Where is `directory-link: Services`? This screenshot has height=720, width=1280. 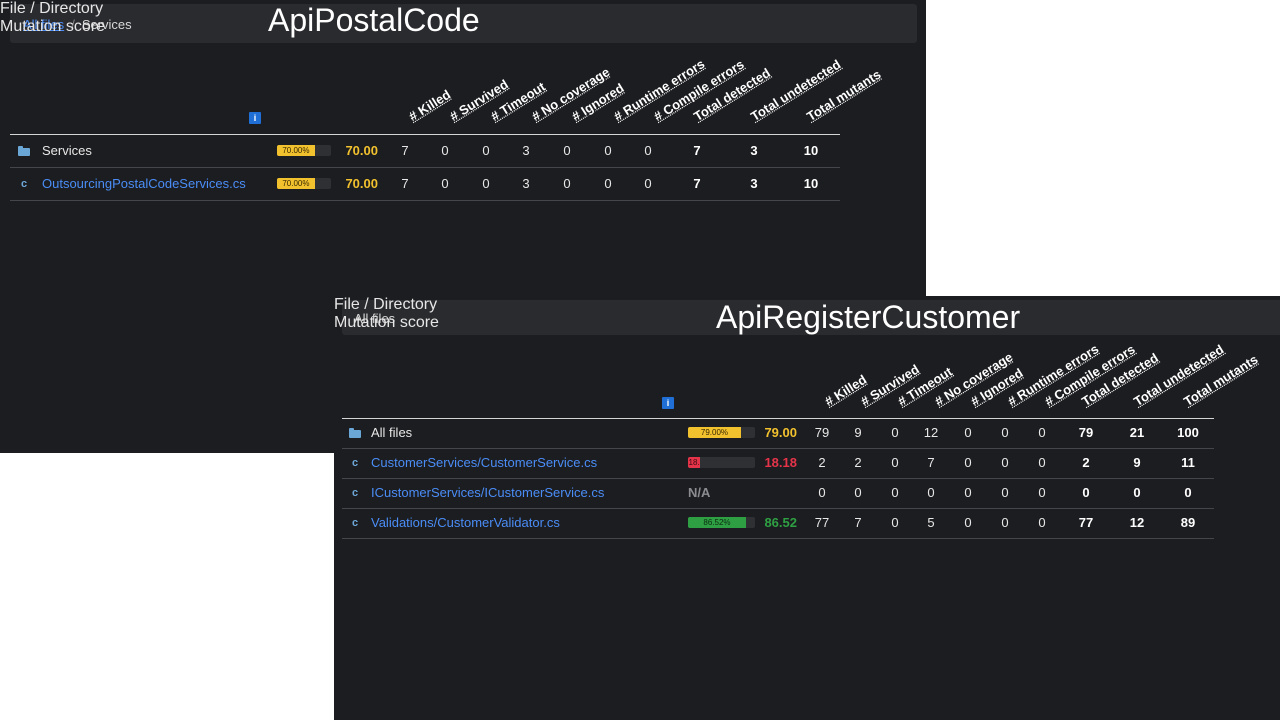
directory-link: Services is located at coordinates (67, 150).